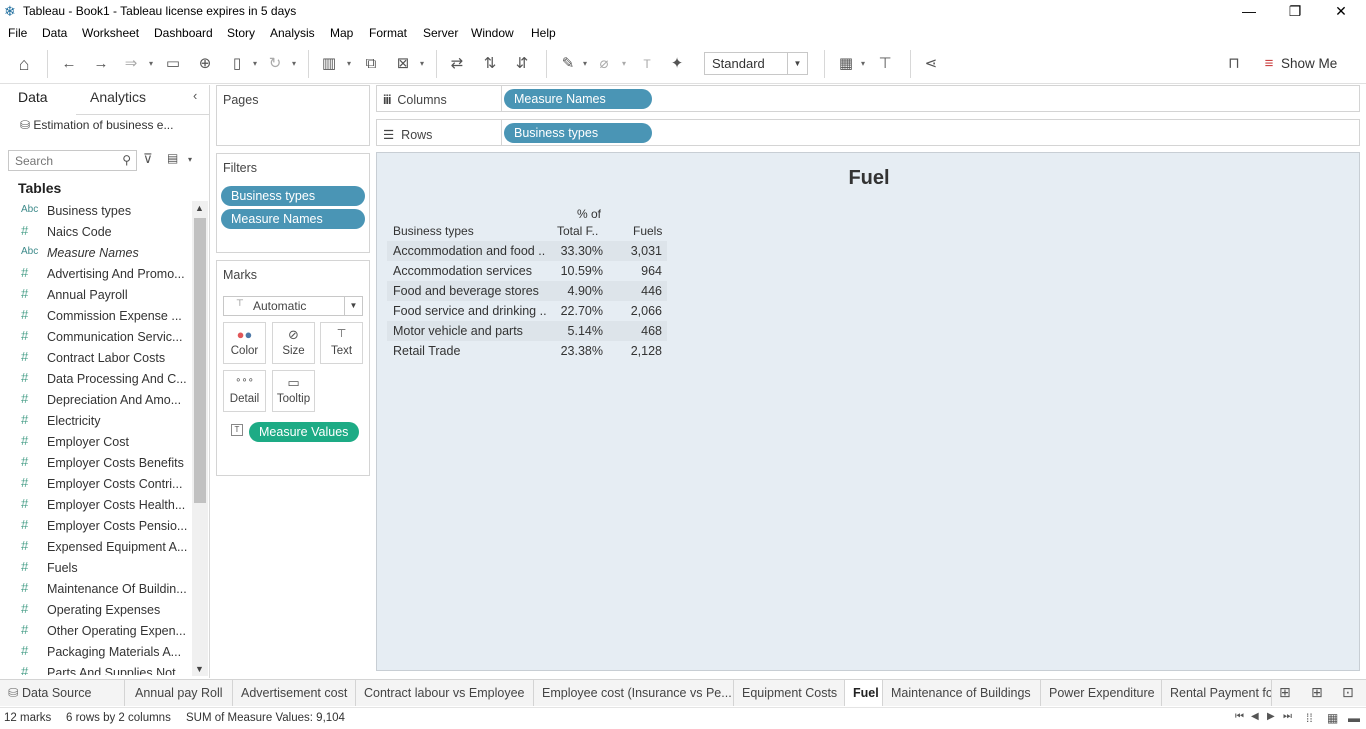 The image size is (1366, 729). What do you see at coordinates (1271, 716) in the screenshot?
I see `next-sheet-icon: ▶` at bounding box center [1271, 716].